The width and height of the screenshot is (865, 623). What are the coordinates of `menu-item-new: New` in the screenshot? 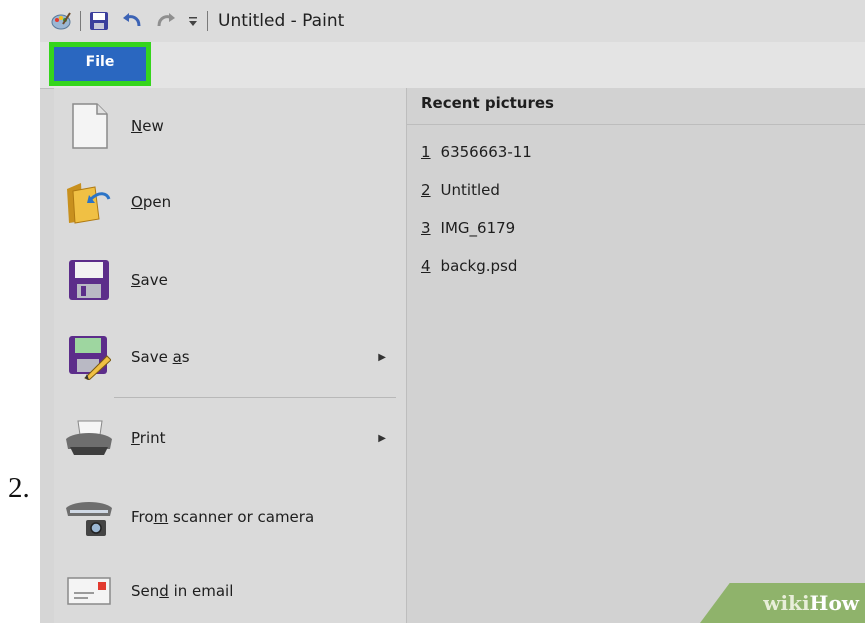 It's located at (230, 126).